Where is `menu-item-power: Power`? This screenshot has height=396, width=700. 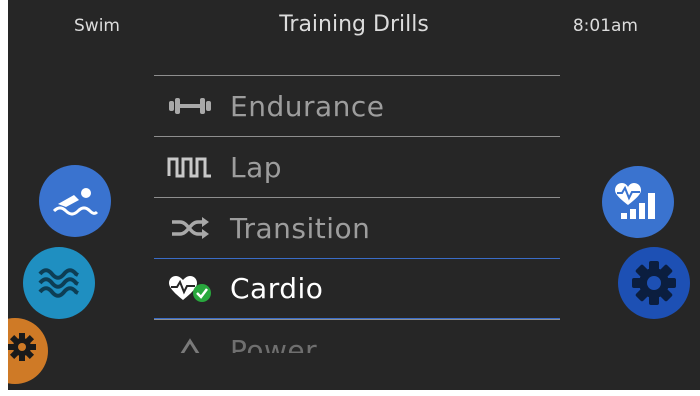
menu-item-power: Power is located at coordinates (357, 336).